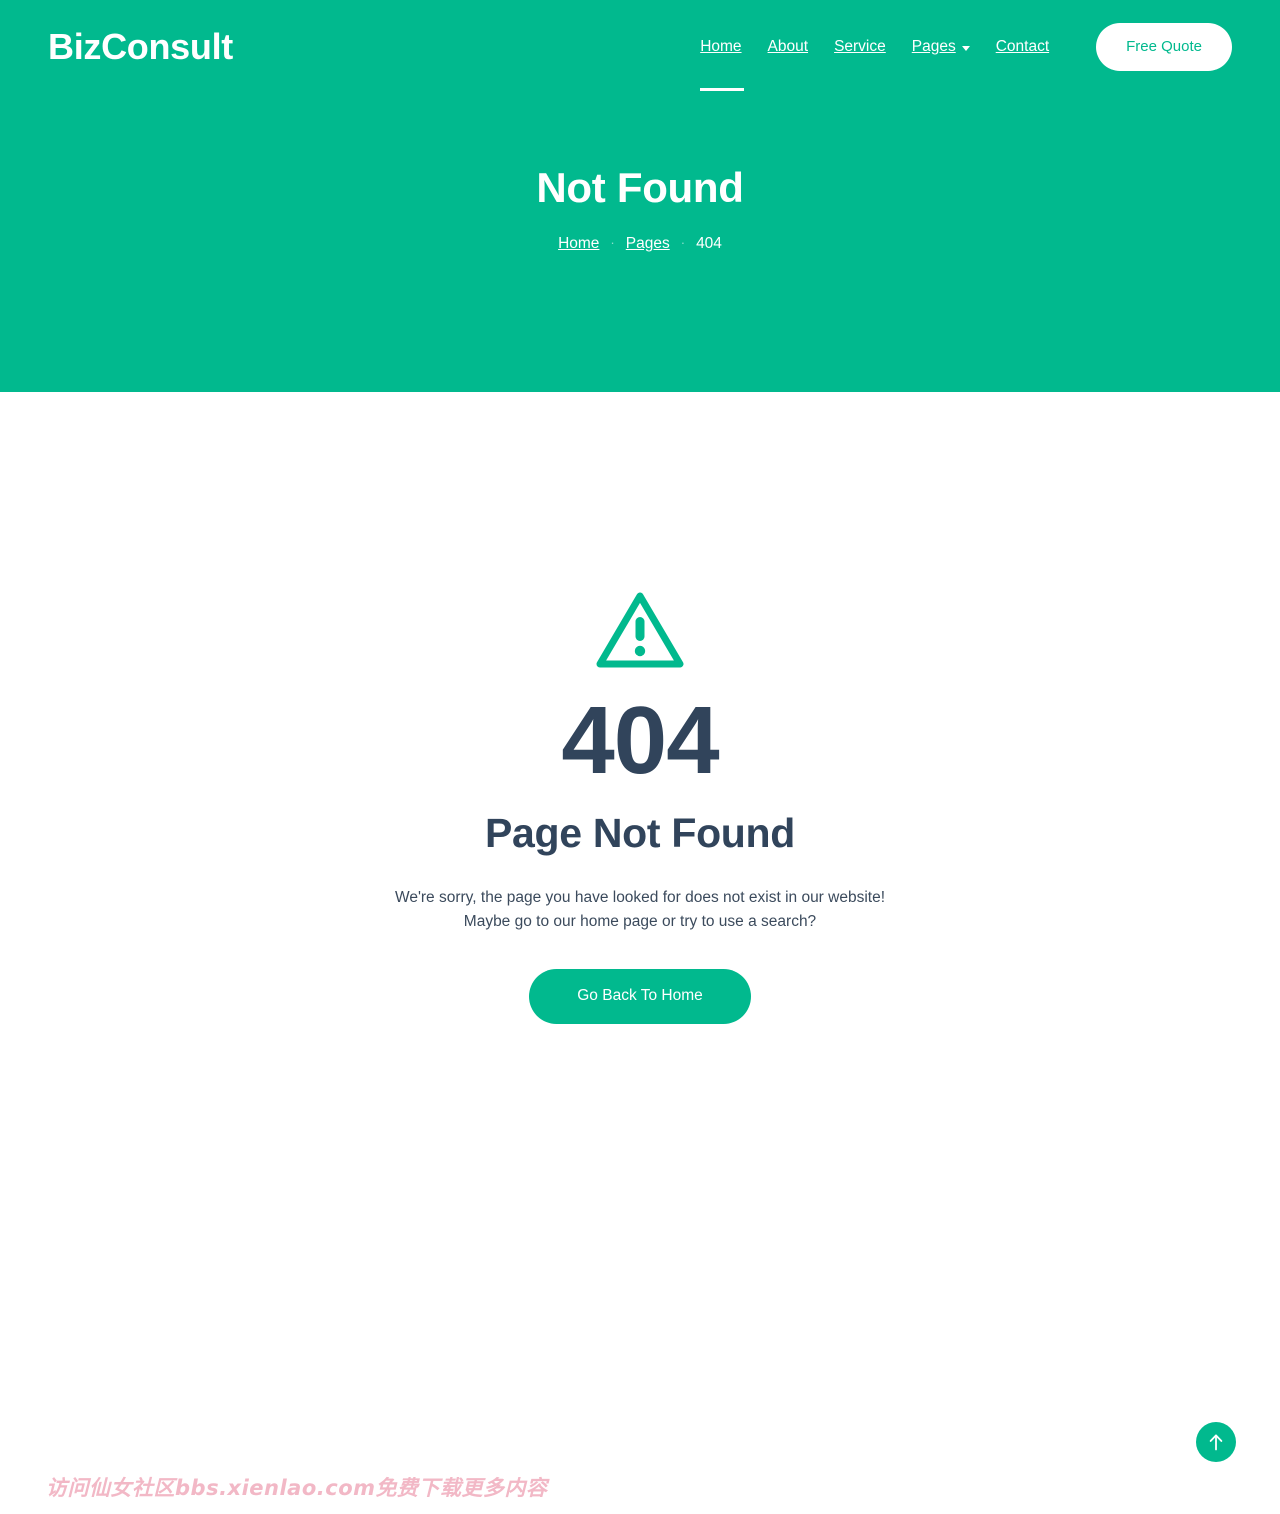  Describe the element at coordinates (709, 243) in the screenshot. I see `breadcrumb-item-current: 404` at that location.